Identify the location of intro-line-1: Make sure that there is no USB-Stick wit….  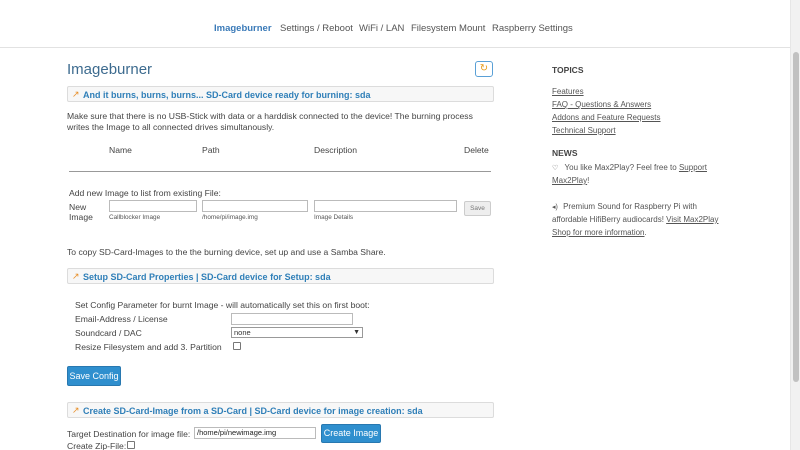
(270, 116).